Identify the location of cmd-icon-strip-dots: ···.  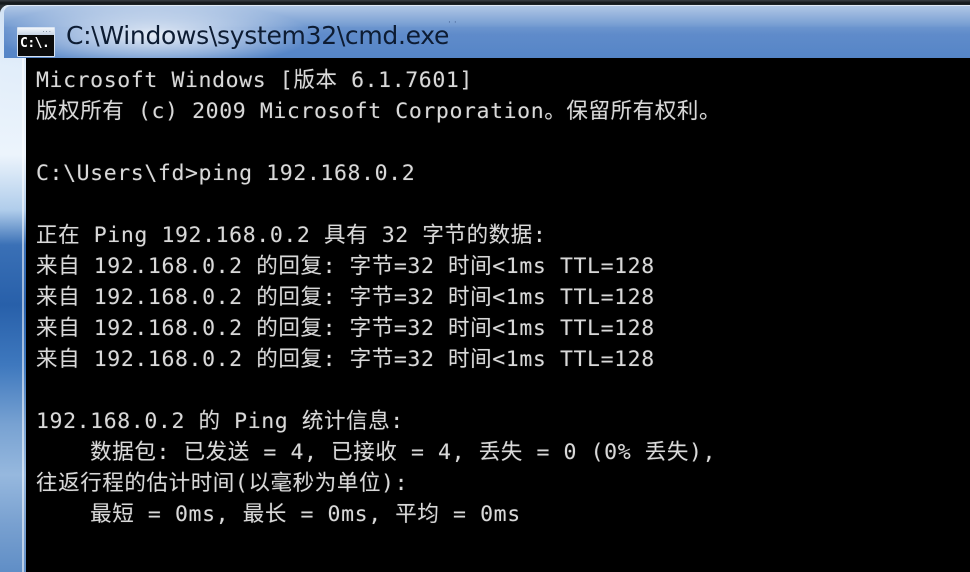
(47, 32).